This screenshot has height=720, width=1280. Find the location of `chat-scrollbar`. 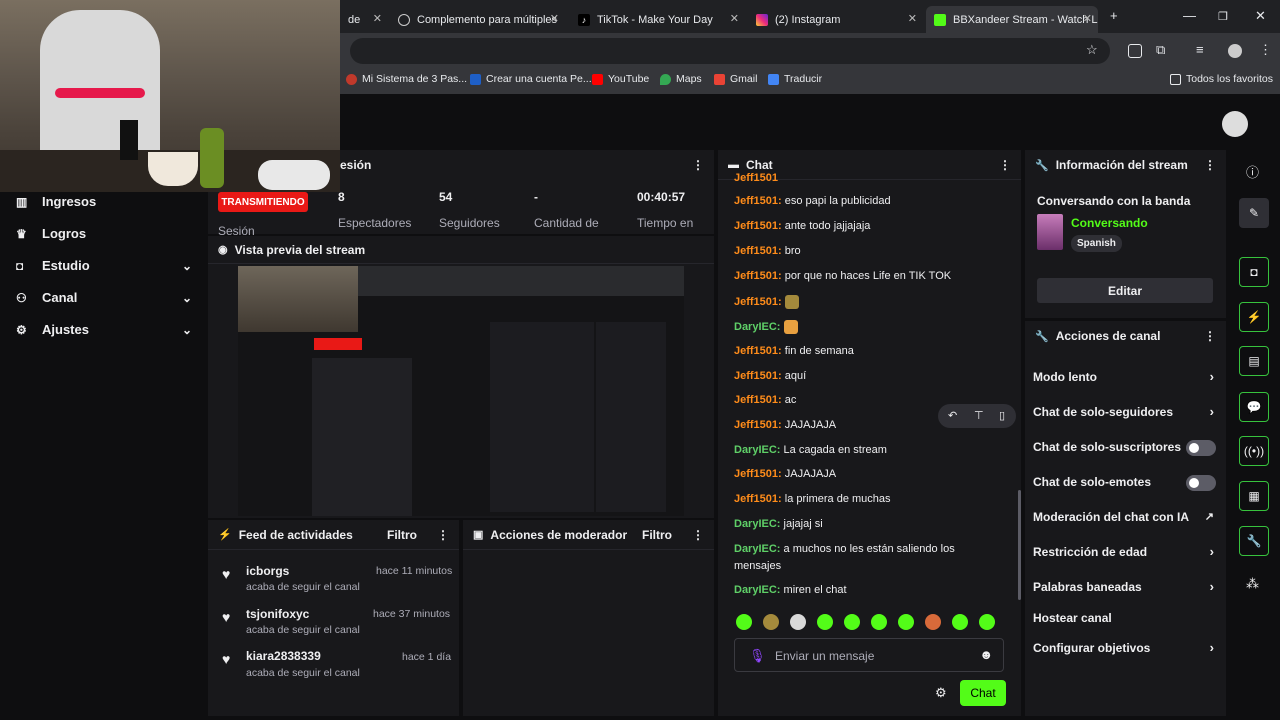

chat-scrollbar is located at coordinates (1019, 545).